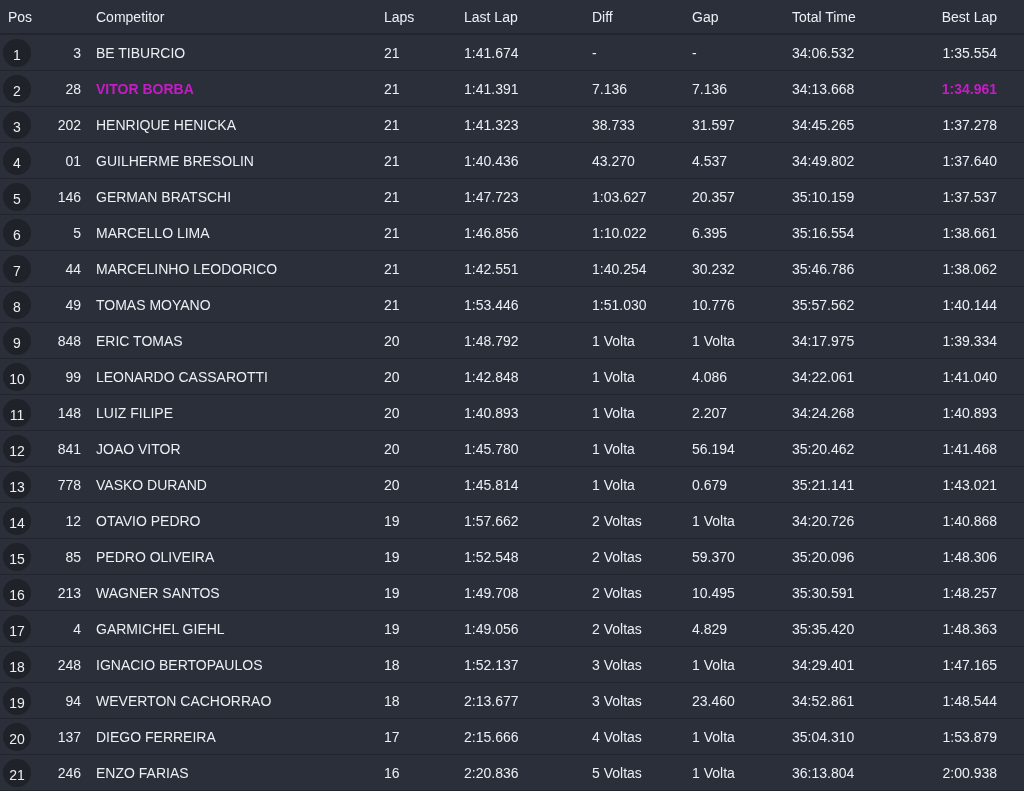 Image resolution: width=1024 pixels, height=791 pixels. I want to click on table-cell: 10.776, so click(713, 304).